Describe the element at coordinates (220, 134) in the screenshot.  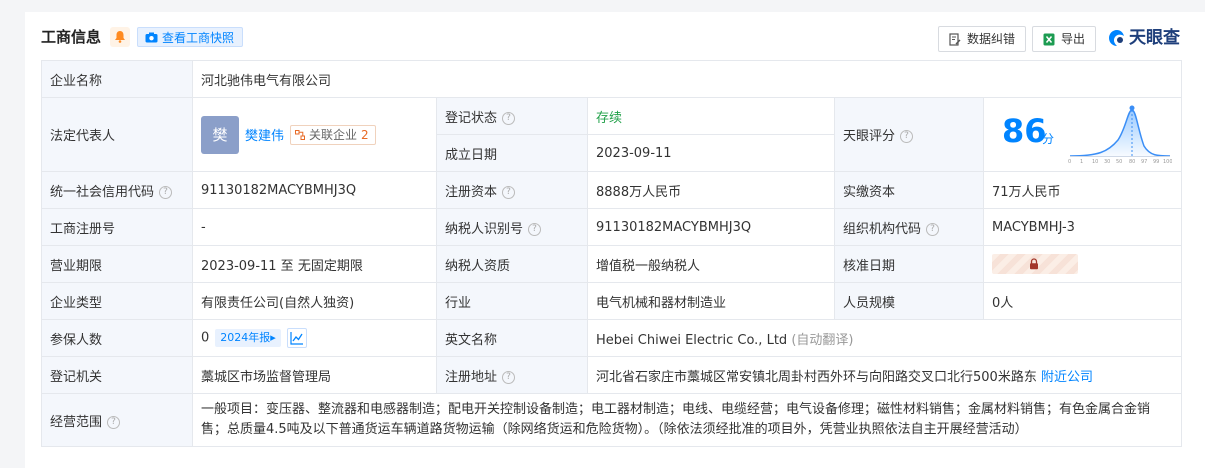
I see `avatar: 樊` at that location.